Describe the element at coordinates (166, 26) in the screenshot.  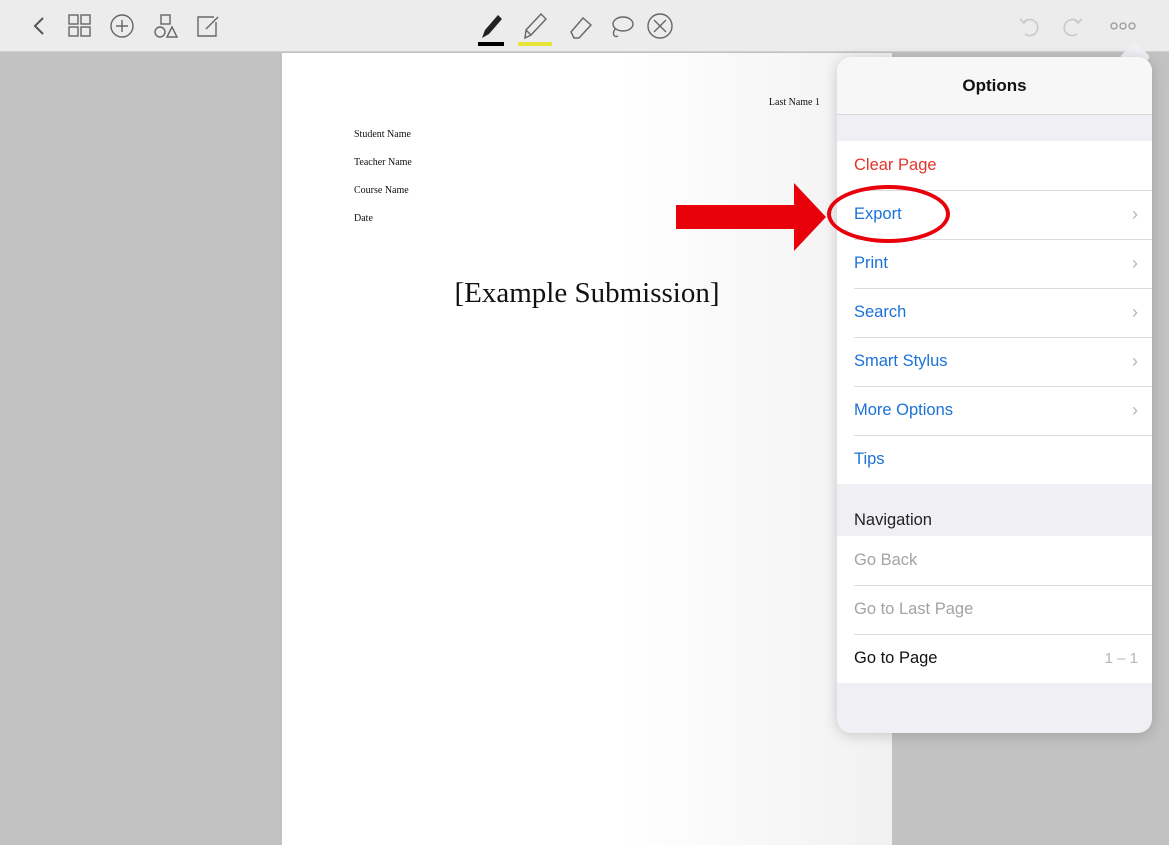
I see `shapes-icon` at that location.